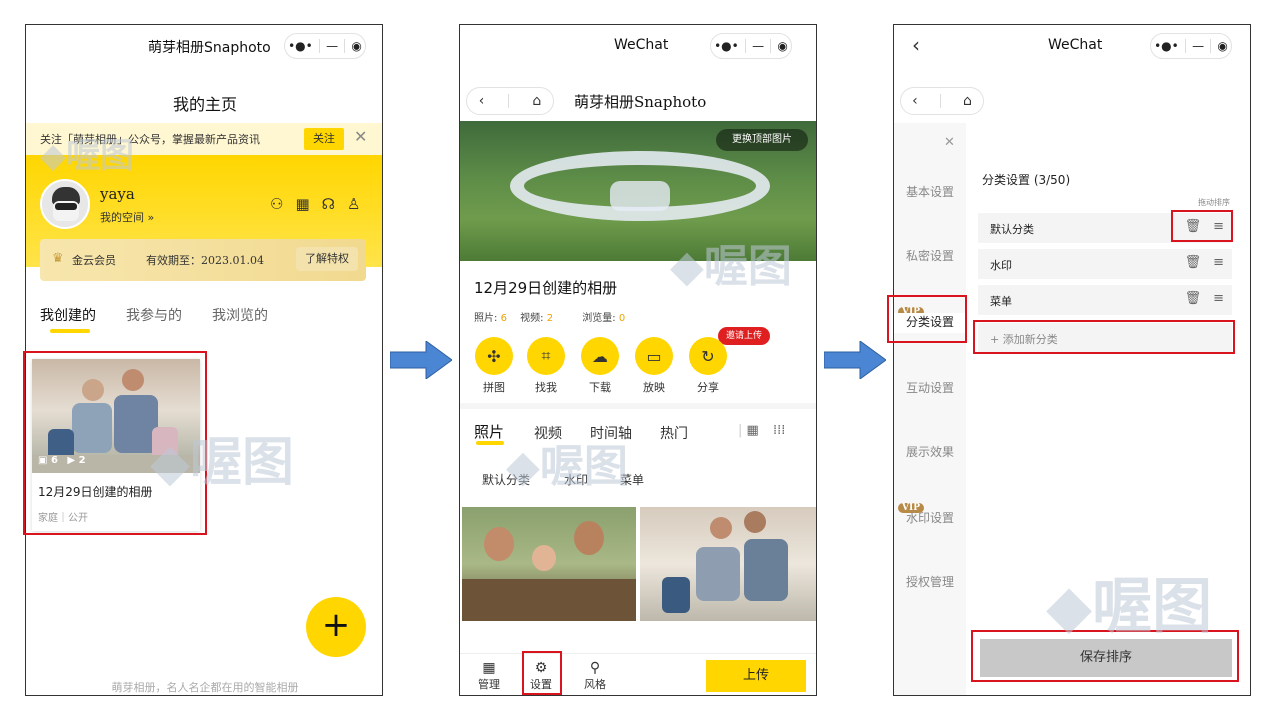 This screenshot has height=718, width=1283. What do you see at coordinates (127, 217) in the screenshot?
I see `my-space-link: 我的空间 »` at bounding box center [127, 217].